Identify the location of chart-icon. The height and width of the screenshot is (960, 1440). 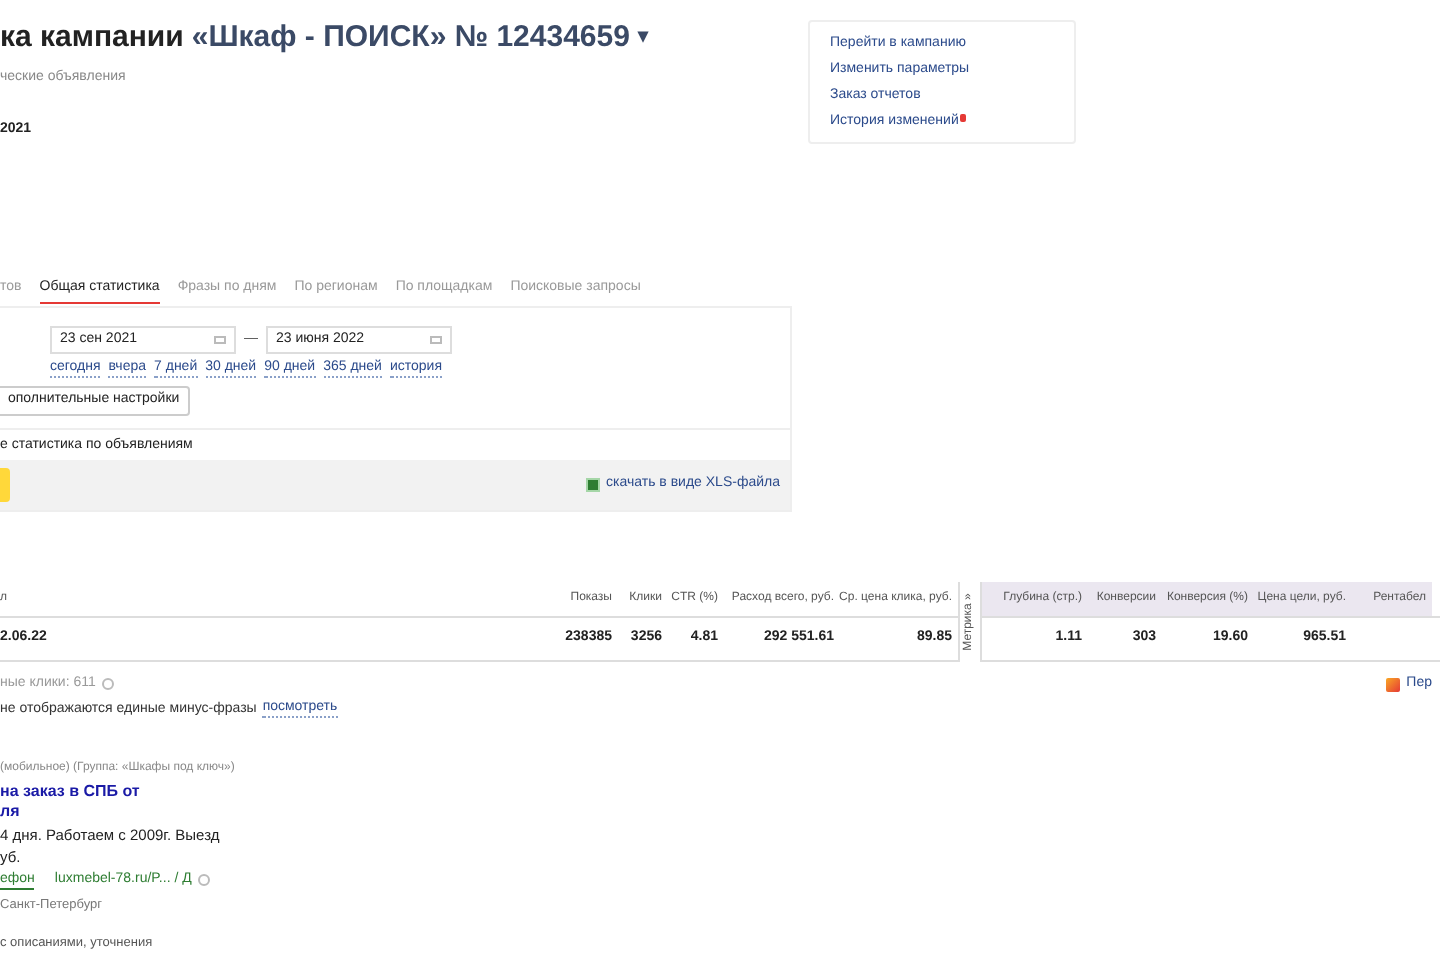
(1393, 684).